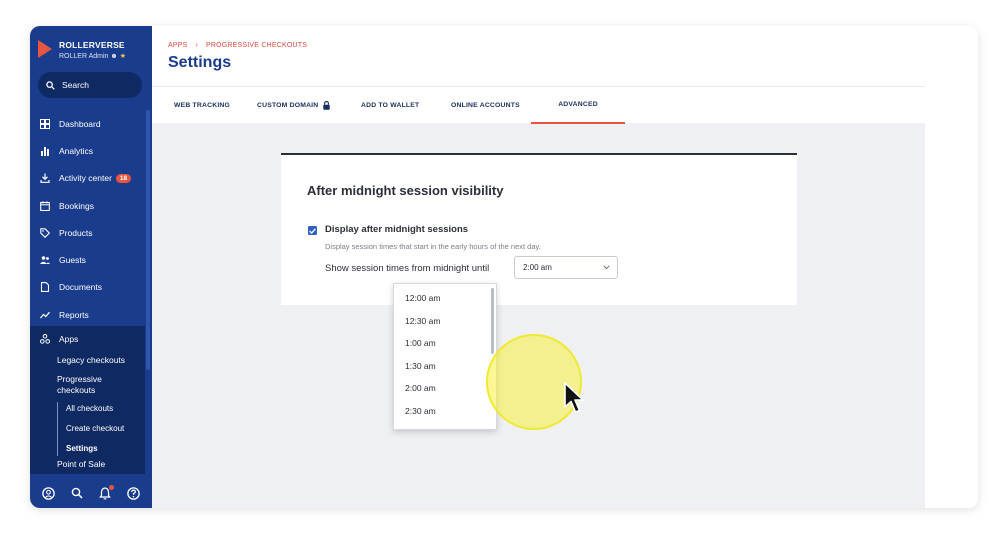  Describe the element at coordinates (951, 267) in the screenshot. I see `right-gutter` at that location.